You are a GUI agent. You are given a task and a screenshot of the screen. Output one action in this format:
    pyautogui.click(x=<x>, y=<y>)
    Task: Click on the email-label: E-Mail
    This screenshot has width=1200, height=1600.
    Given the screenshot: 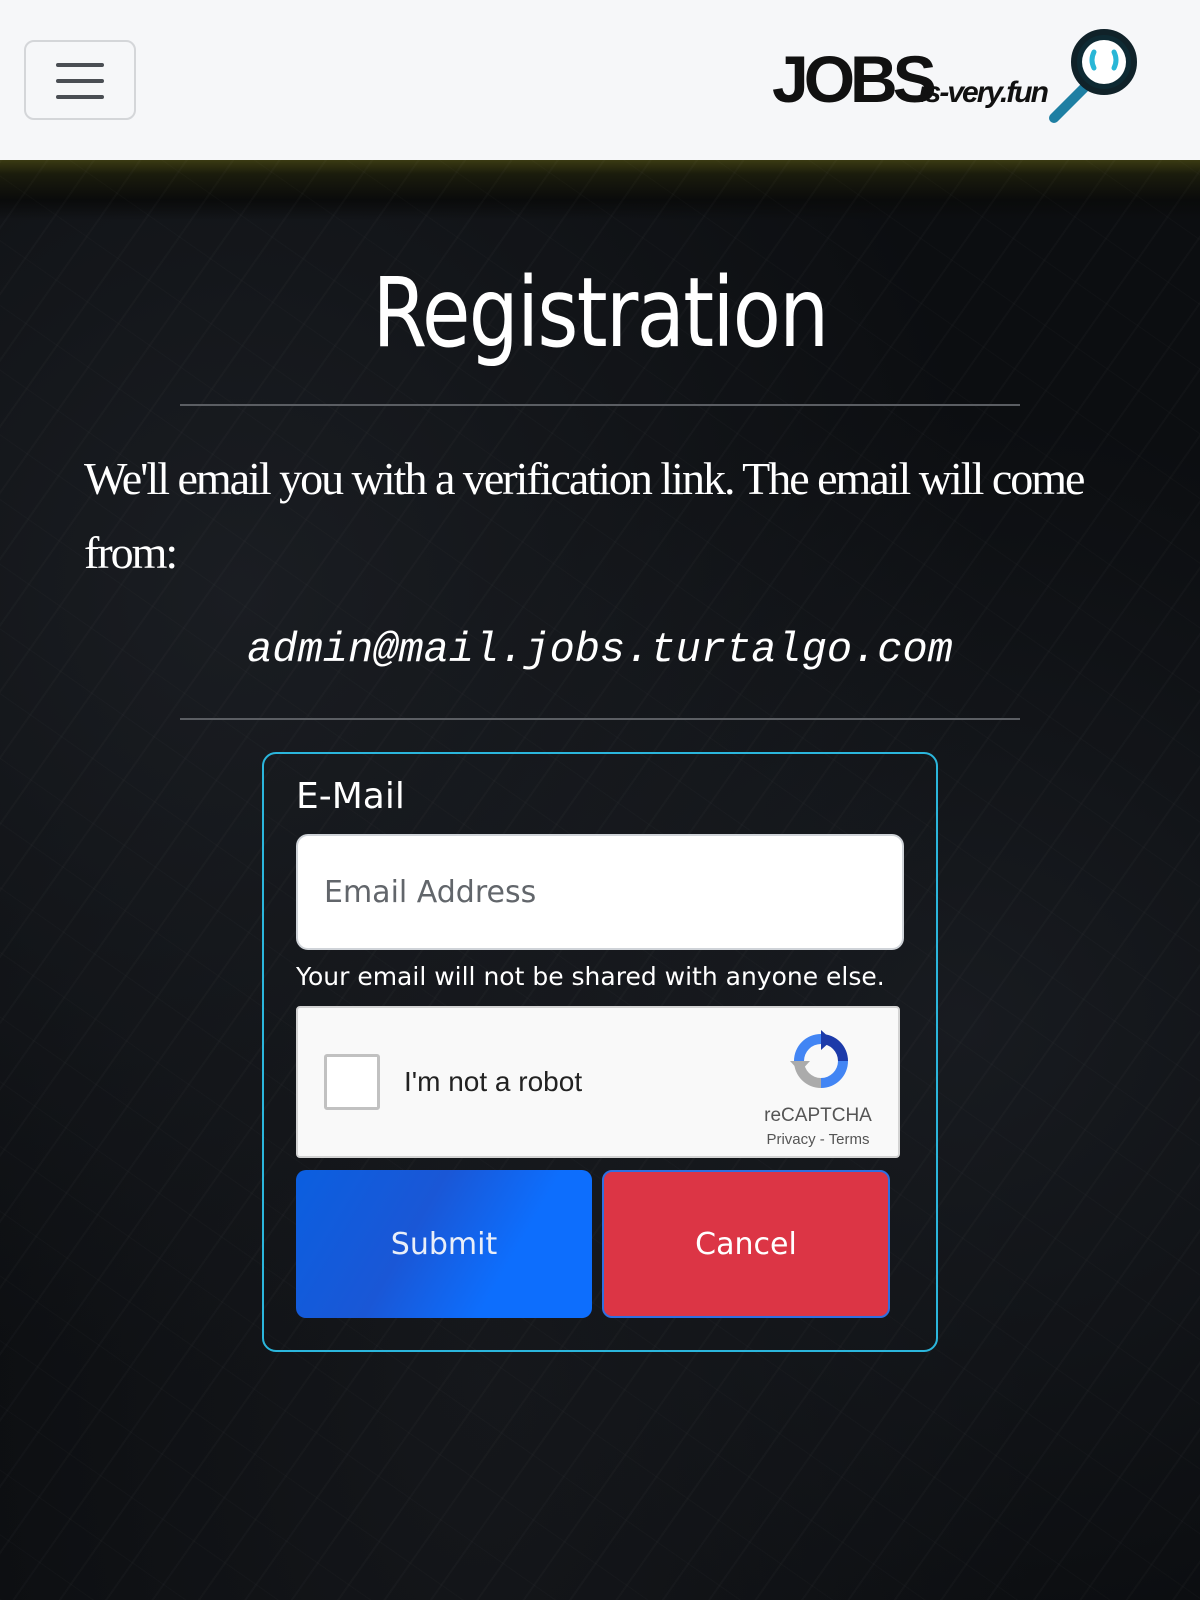 What is the action you would take?
    pyautogui.click(x=350, y=796)
    